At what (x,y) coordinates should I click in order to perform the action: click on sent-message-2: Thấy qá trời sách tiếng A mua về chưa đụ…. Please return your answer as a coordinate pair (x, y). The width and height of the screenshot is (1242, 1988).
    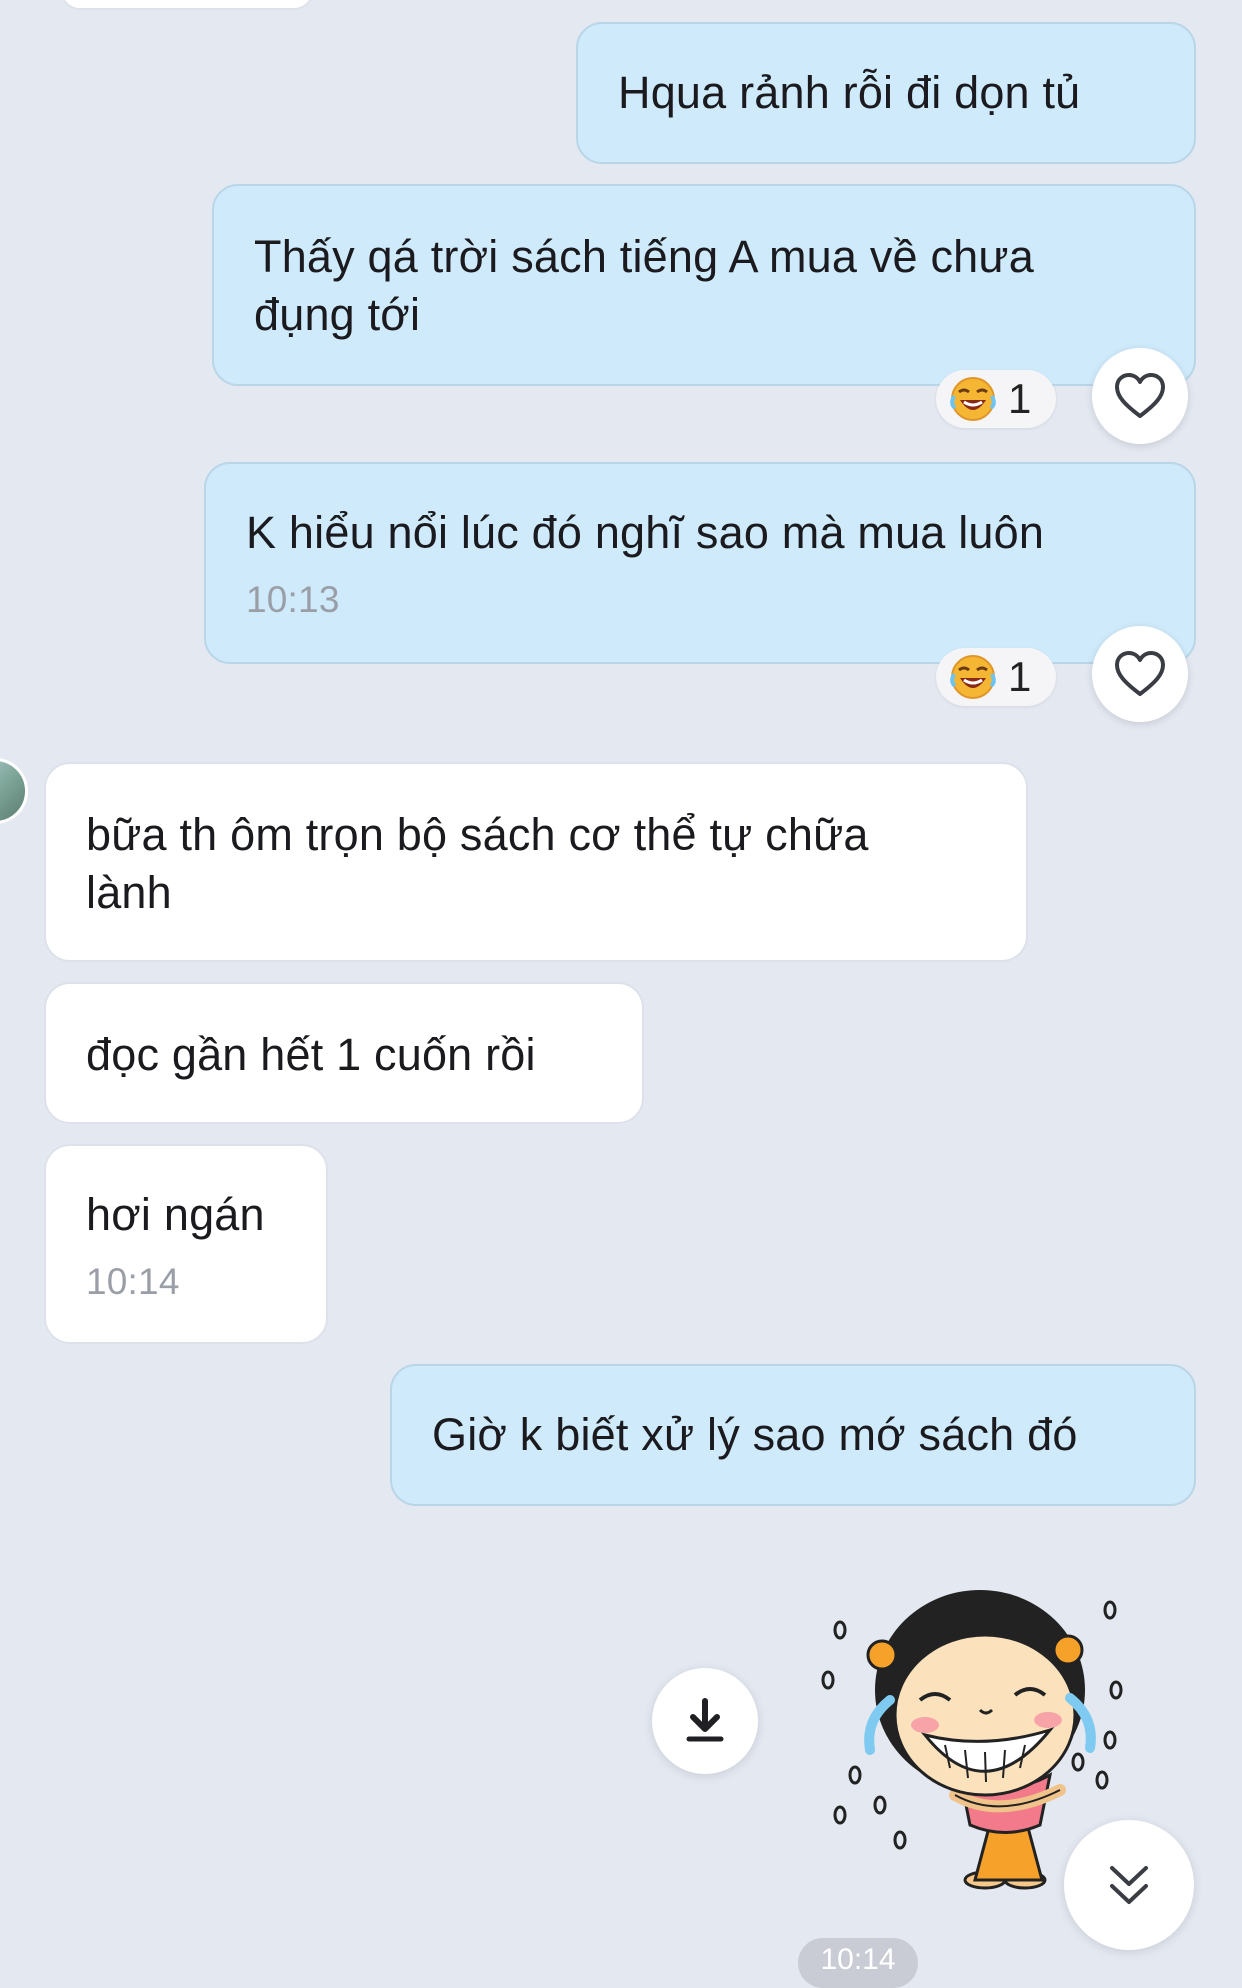
    Looking at the image, I should click on (704, 285).